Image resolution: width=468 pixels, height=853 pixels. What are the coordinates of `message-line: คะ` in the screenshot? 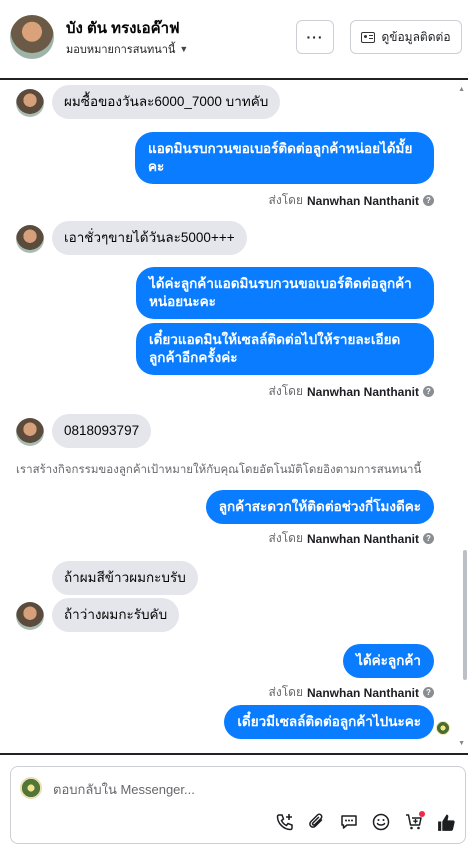 It's located at (156, 166).